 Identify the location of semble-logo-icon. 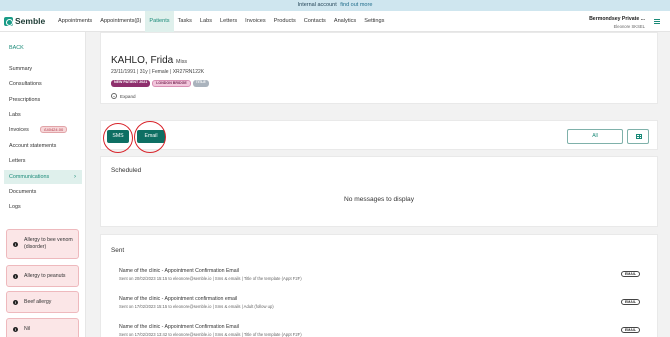
(8, 21).